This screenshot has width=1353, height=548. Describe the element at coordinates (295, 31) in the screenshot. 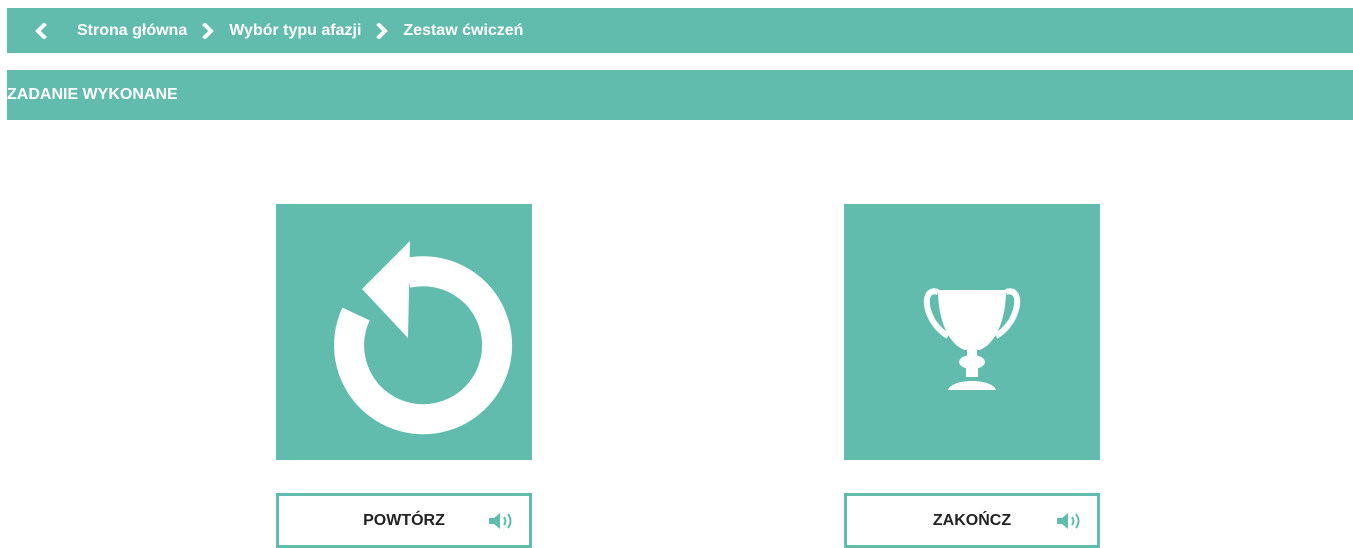

I see `breadcrumb-item-aphasia-type: Wybór typu afazji` at that location.